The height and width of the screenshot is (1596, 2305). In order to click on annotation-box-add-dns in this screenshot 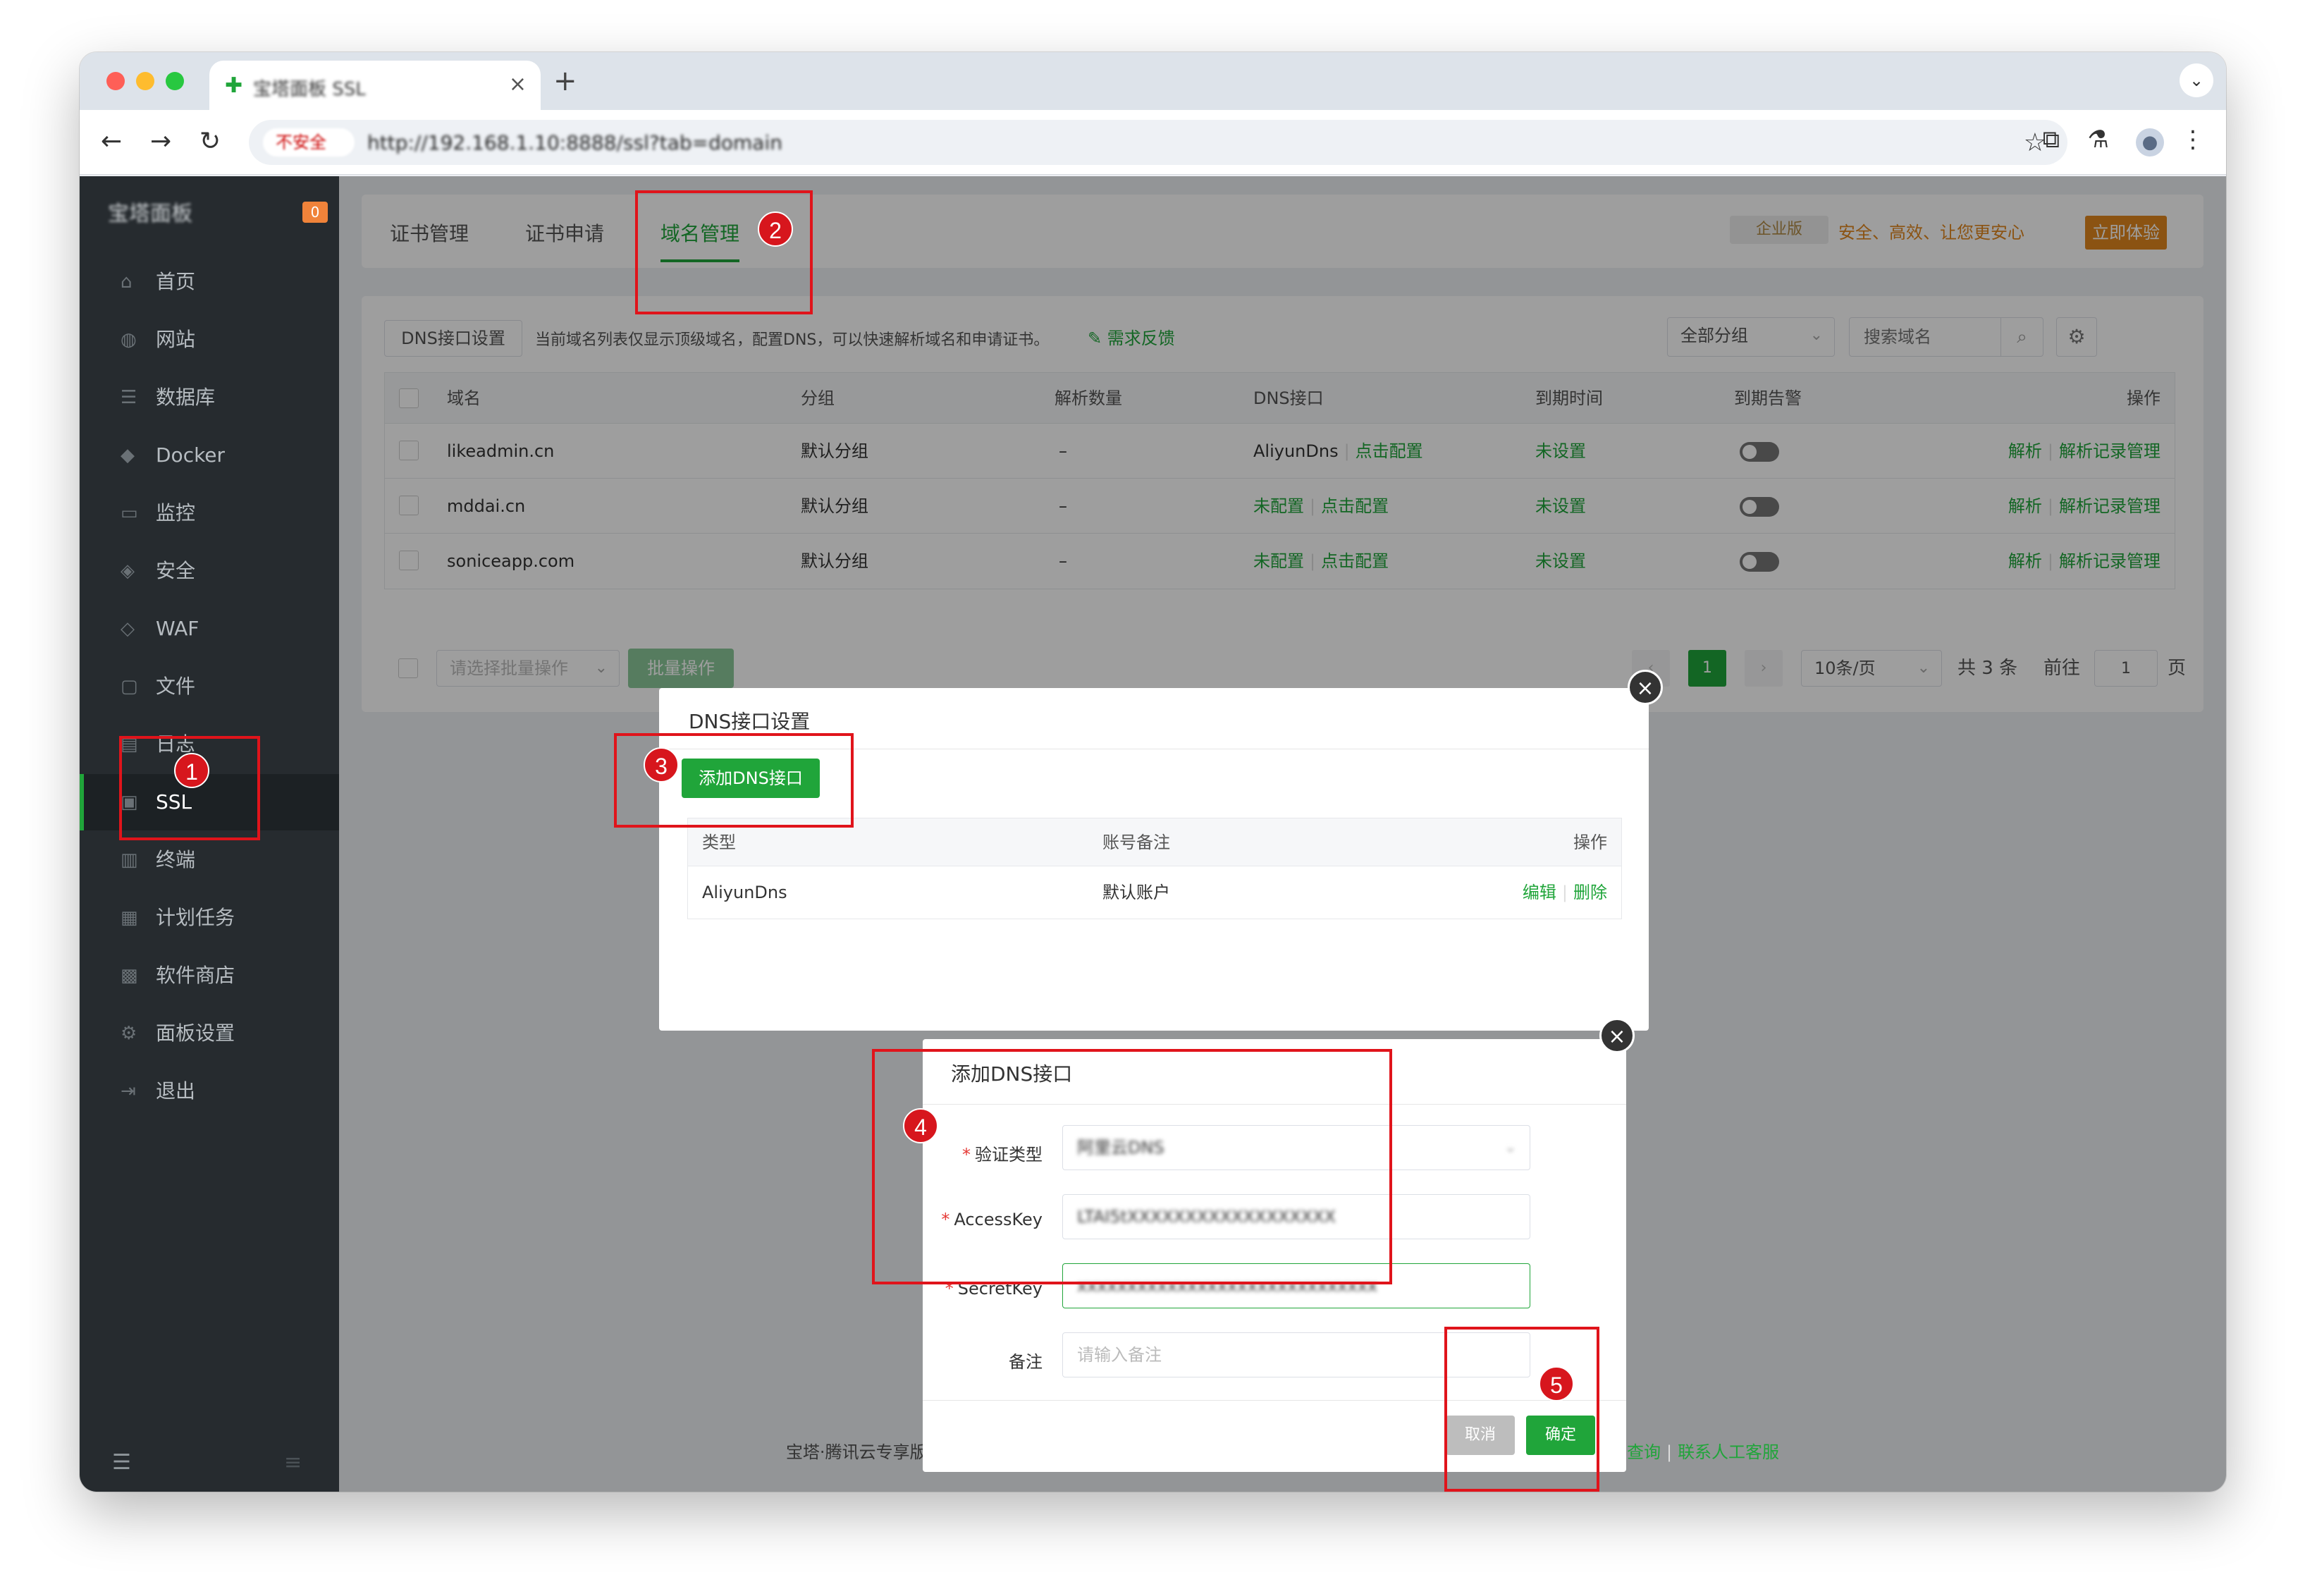, I will do `click(734, 780)`.